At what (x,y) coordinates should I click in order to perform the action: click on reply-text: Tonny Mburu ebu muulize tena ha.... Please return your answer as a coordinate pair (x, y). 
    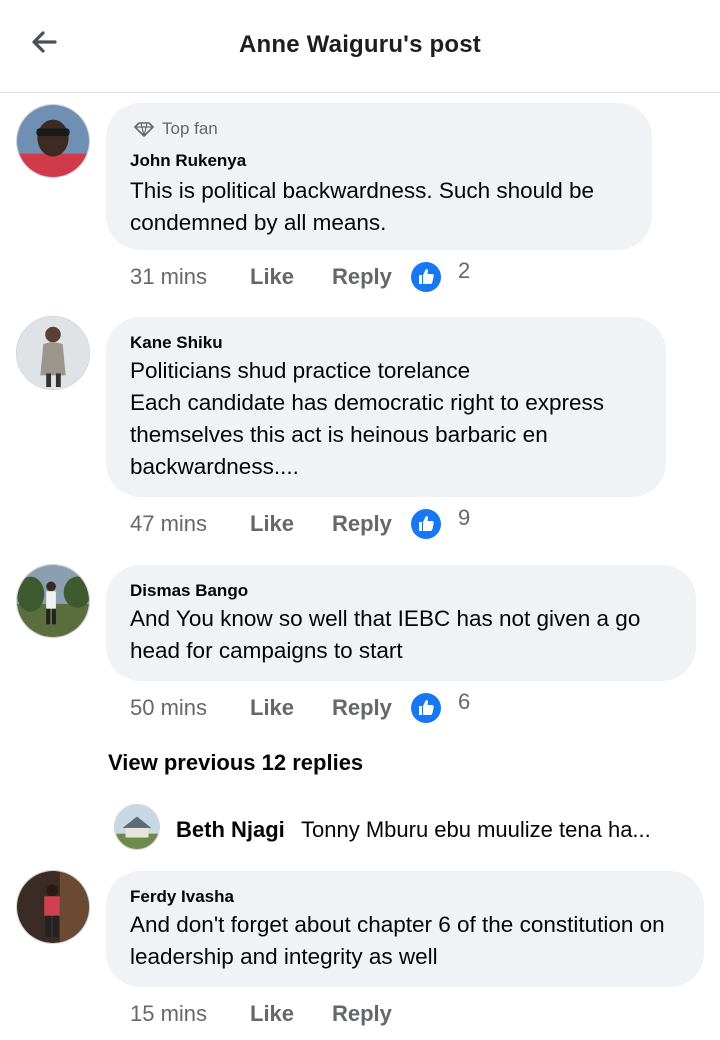
    Looking at the image, I should click on (476, 829).